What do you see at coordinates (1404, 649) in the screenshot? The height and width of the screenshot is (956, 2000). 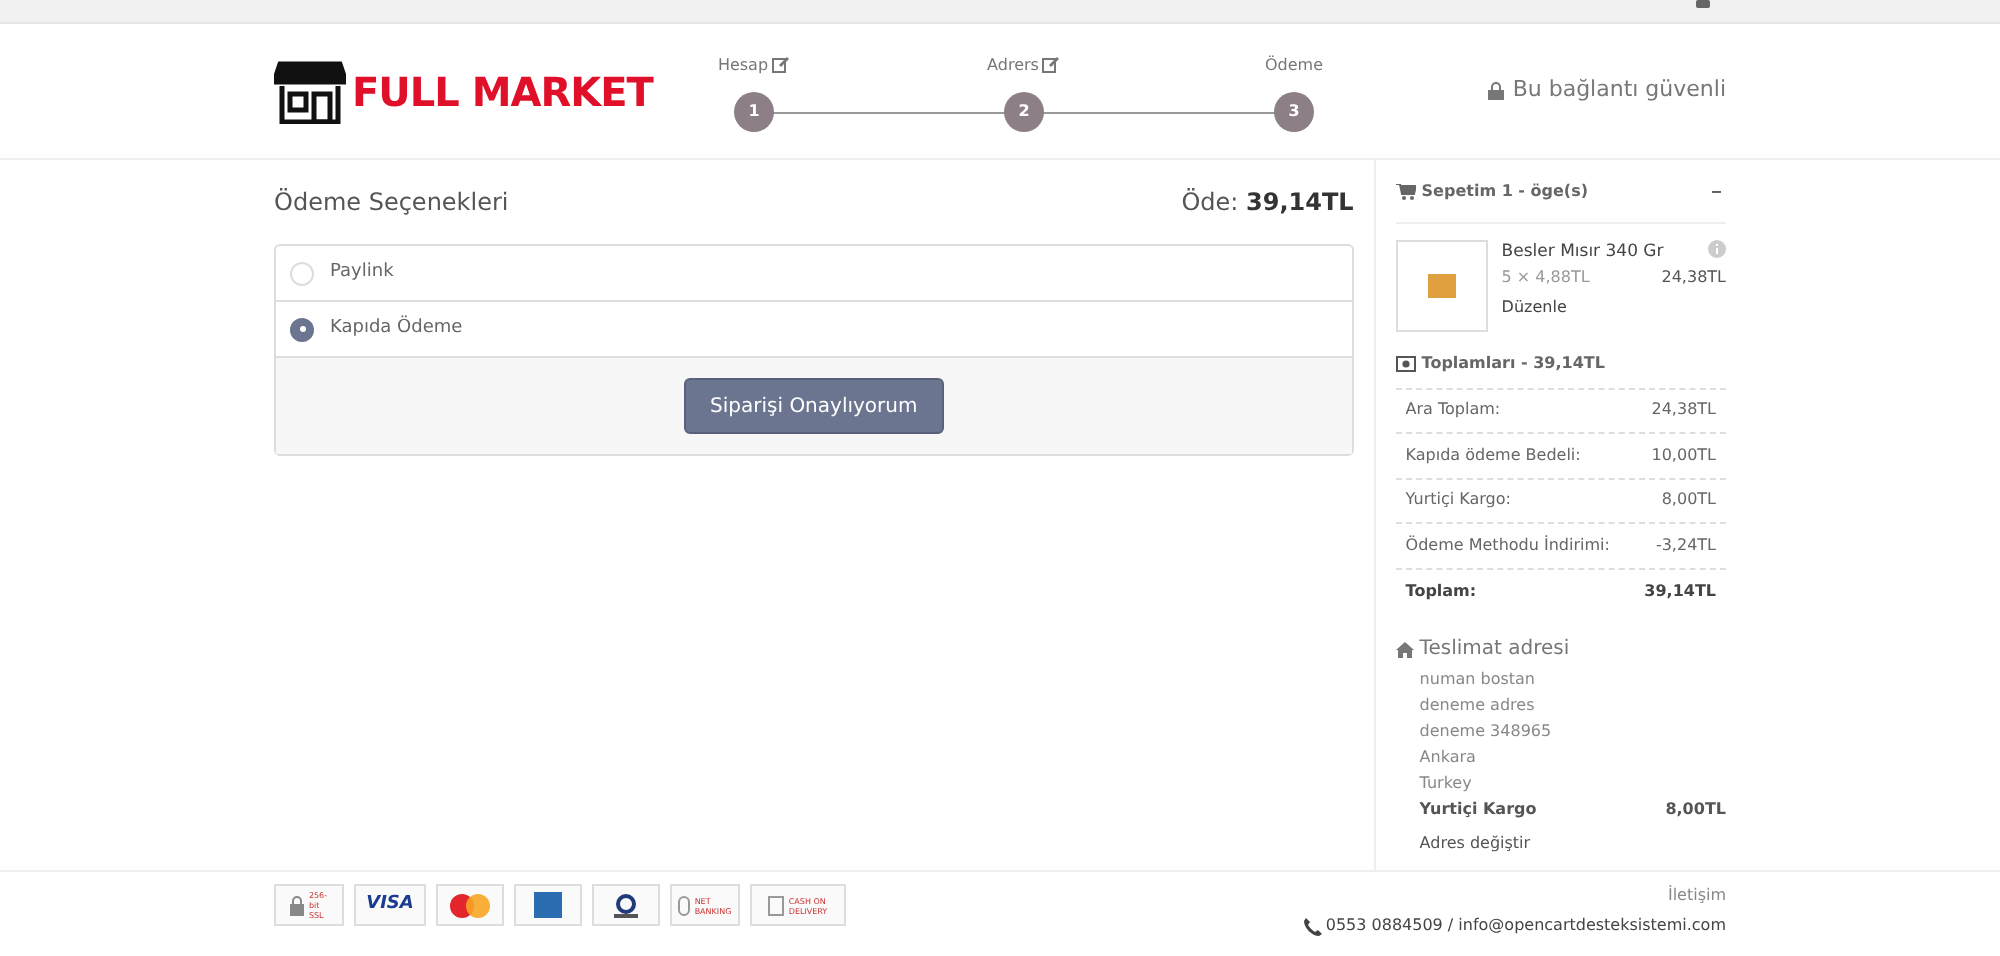 I see `home-icon` at bounding box center [1404, 649].